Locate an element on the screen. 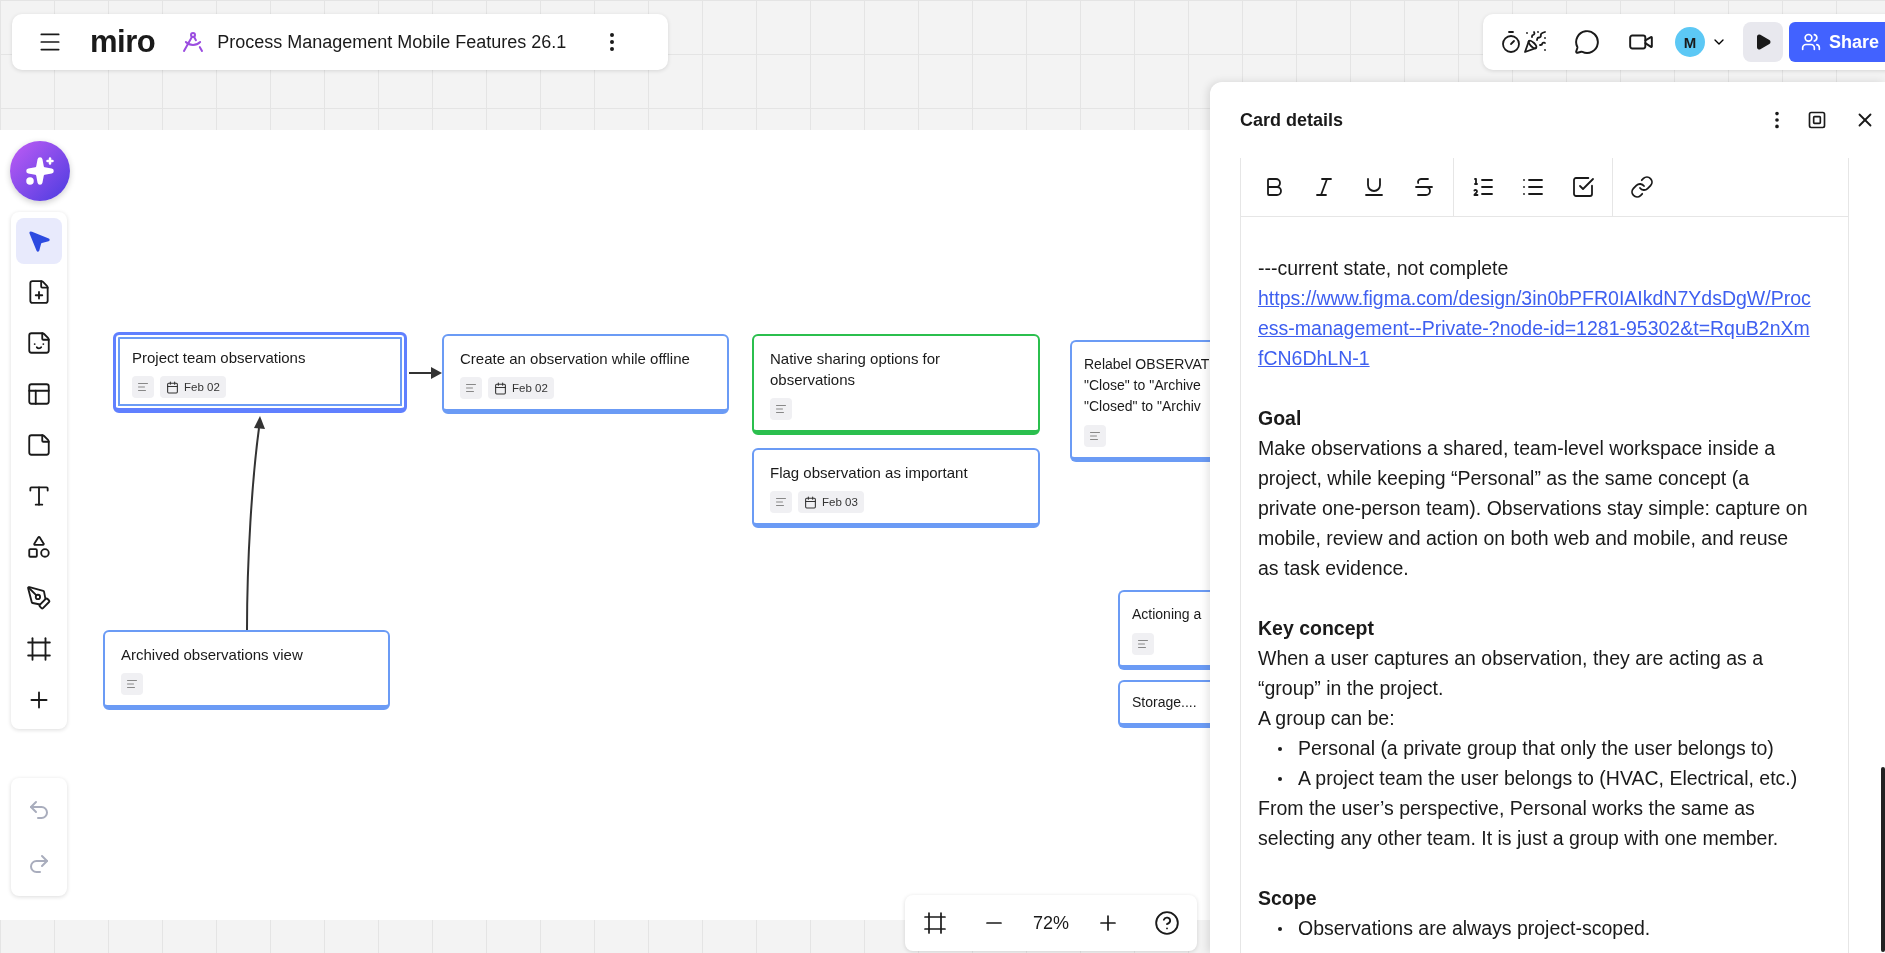 The width and height of the screenshot is (1885, 953). scrollbar is located at coordinates (1883, 859).